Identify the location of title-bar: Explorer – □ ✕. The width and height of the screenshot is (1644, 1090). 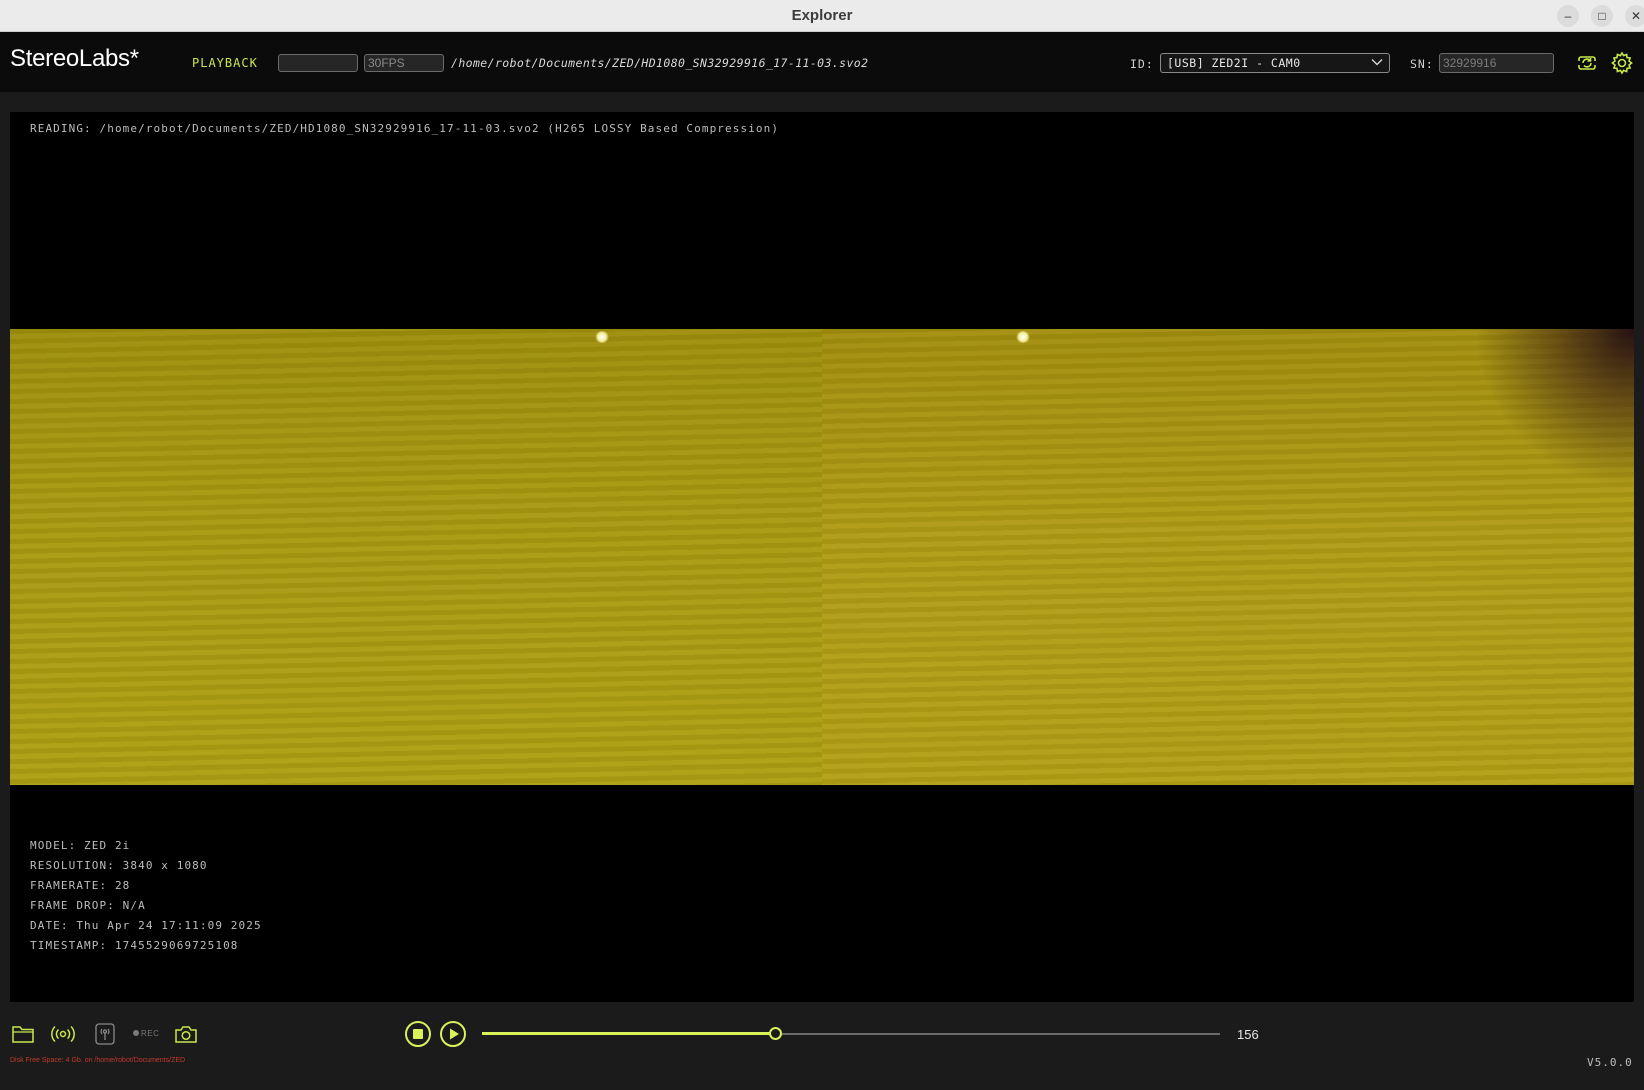
(822, 16).